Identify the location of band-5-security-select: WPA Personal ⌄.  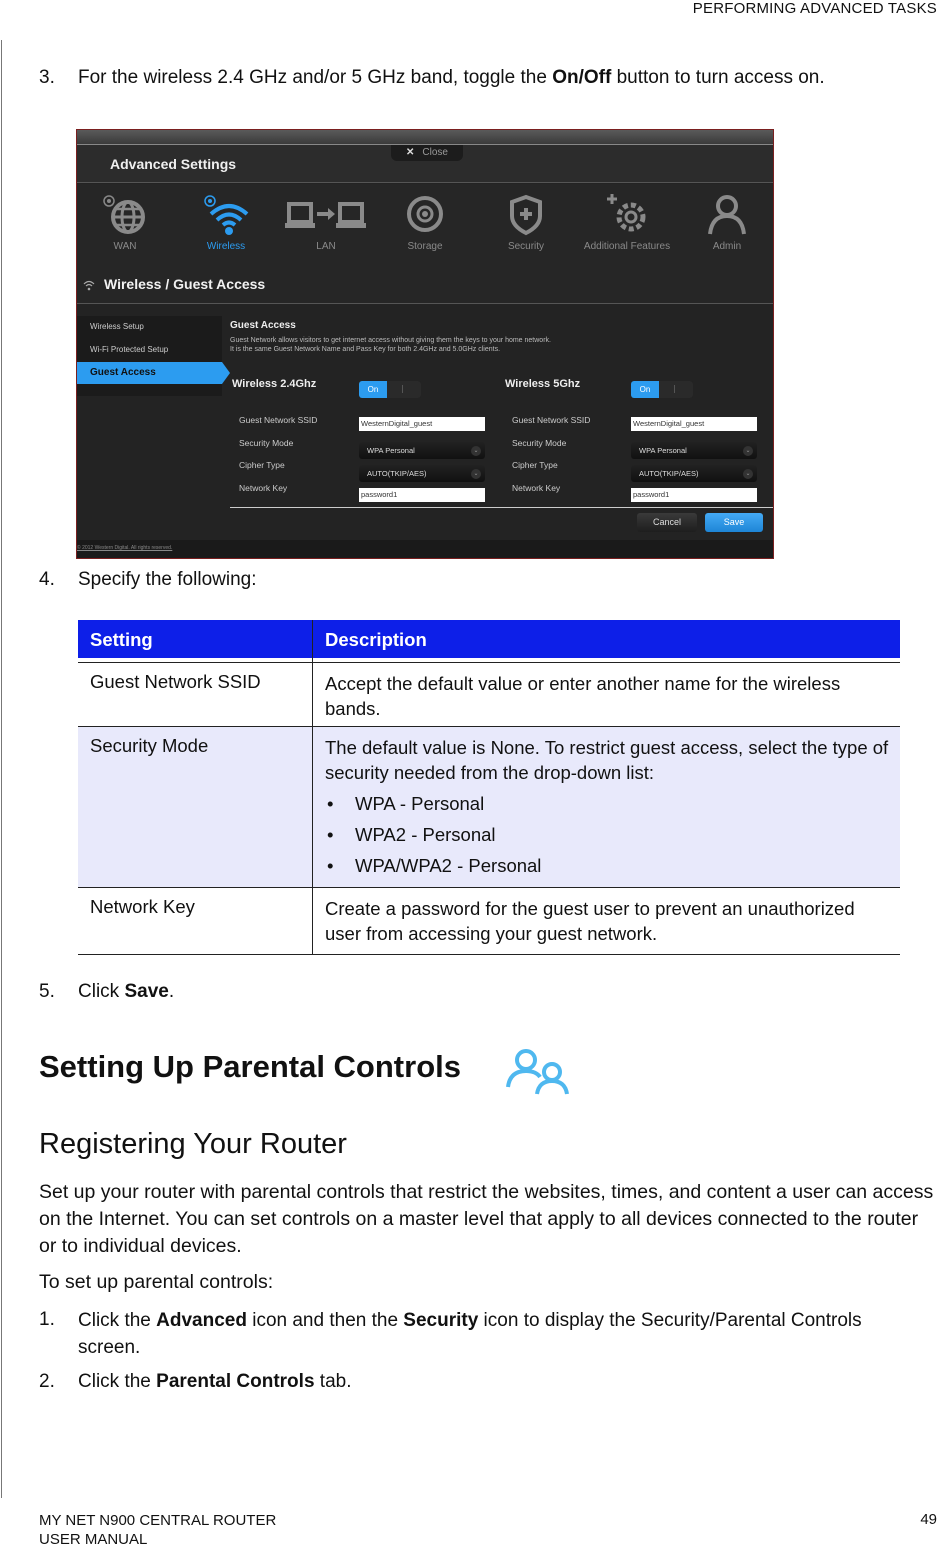
(694, 450).